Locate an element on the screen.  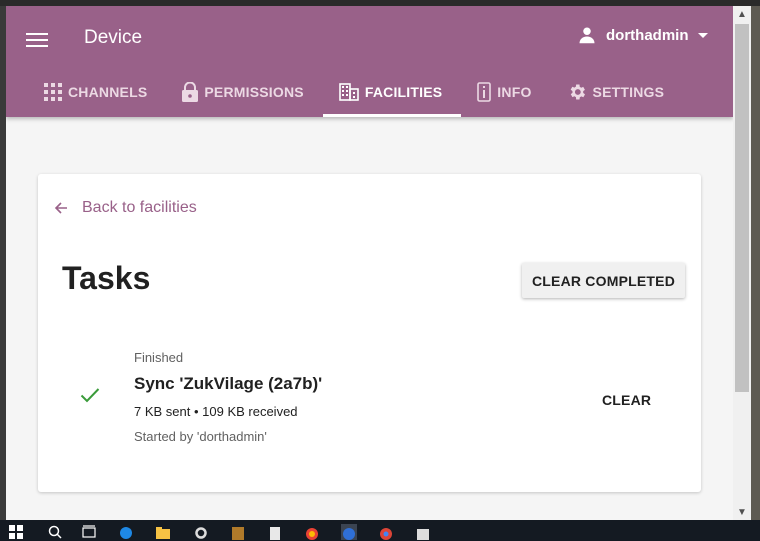
tab-permissions: PERMISSIONS is located at coordinates (244, 91).